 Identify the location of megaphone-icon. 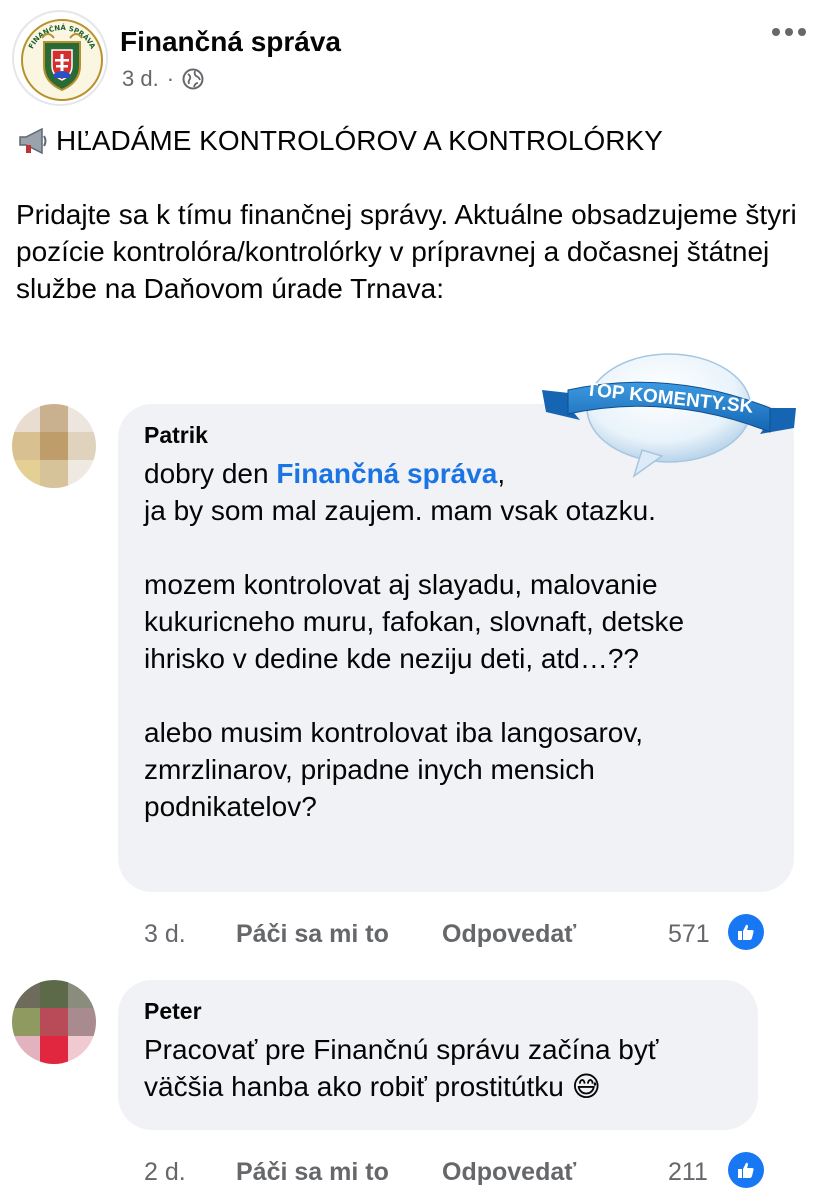
(33, 140).